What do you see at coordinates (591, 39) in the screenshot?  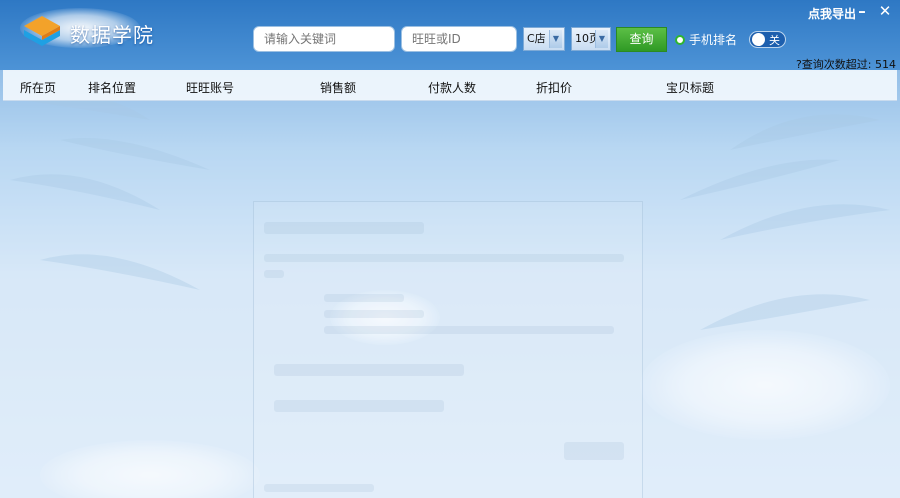 I see `page-count-select: 10页 ▼` at bounding box center [591, 39].